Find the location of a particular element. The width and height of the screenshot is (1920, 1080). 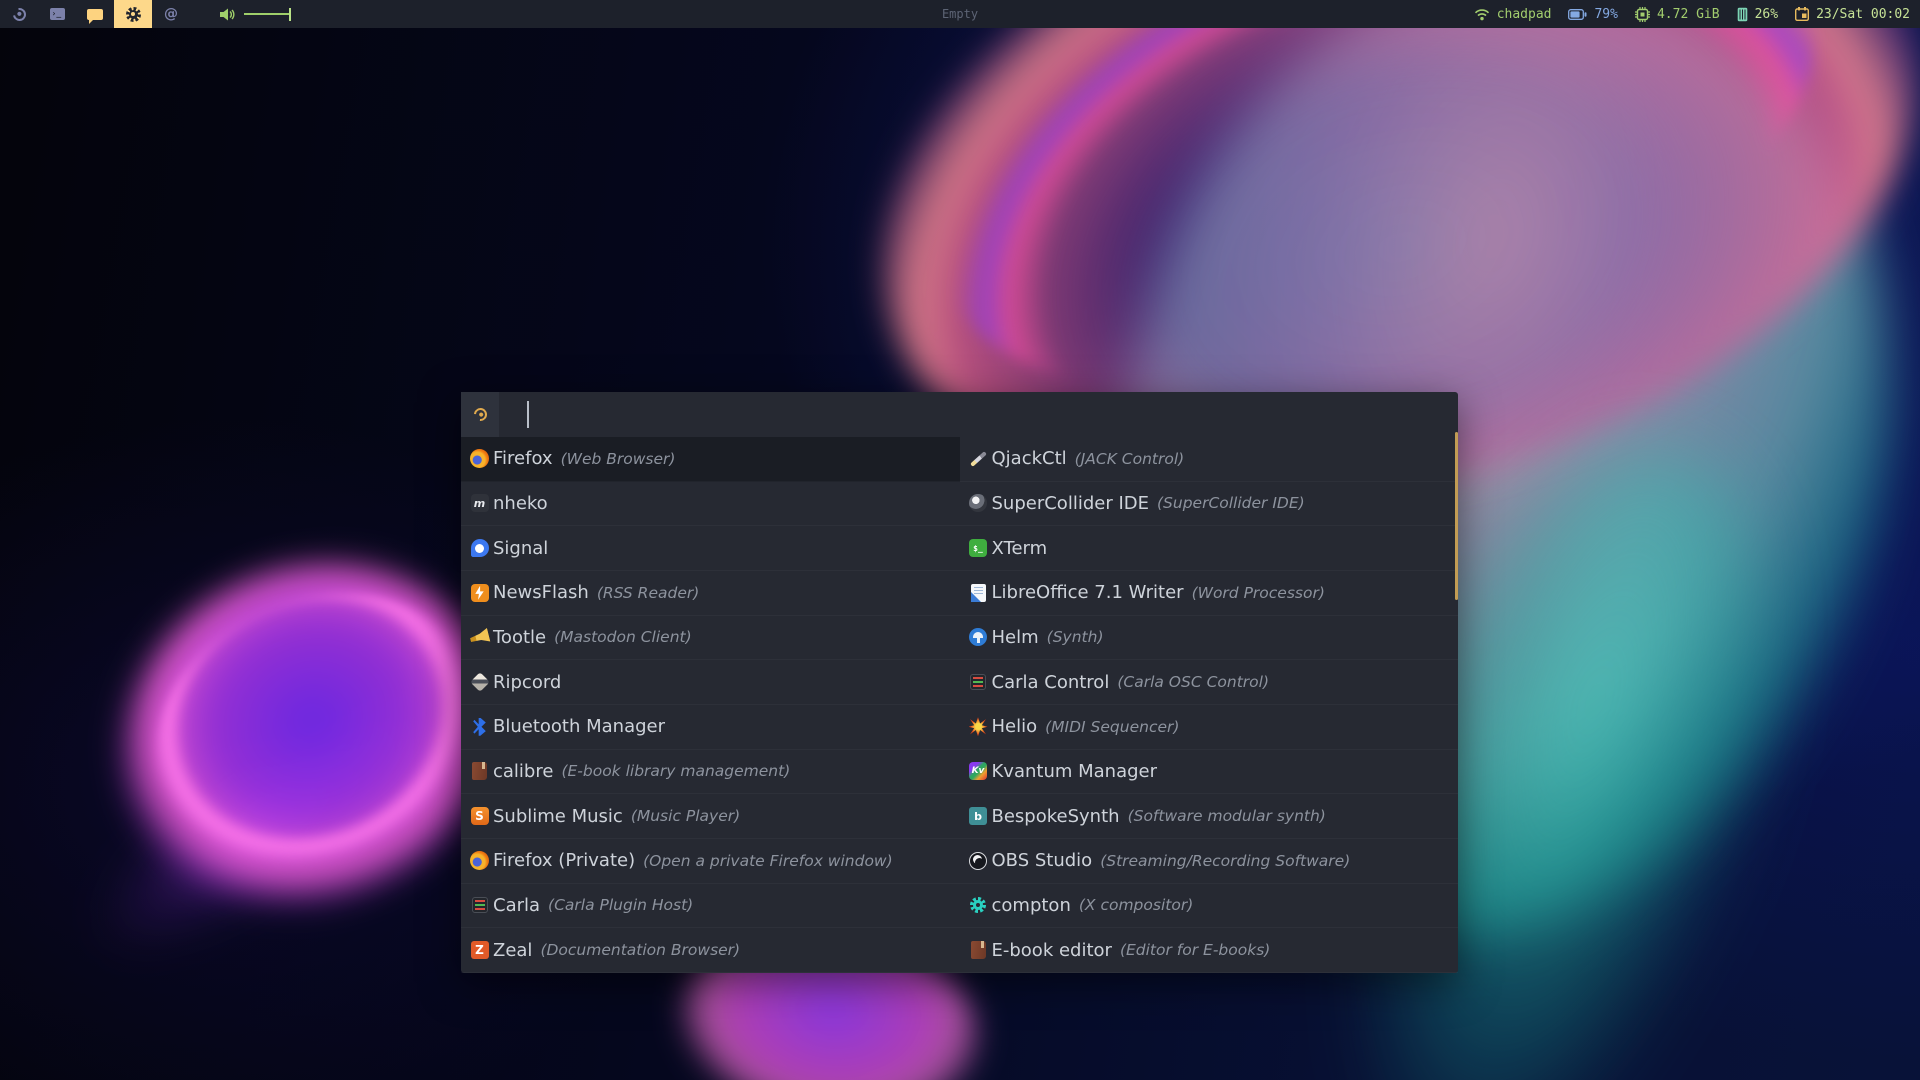

launcher-item-desc: (Mastodon Client) is located at coordinates (623, 637).